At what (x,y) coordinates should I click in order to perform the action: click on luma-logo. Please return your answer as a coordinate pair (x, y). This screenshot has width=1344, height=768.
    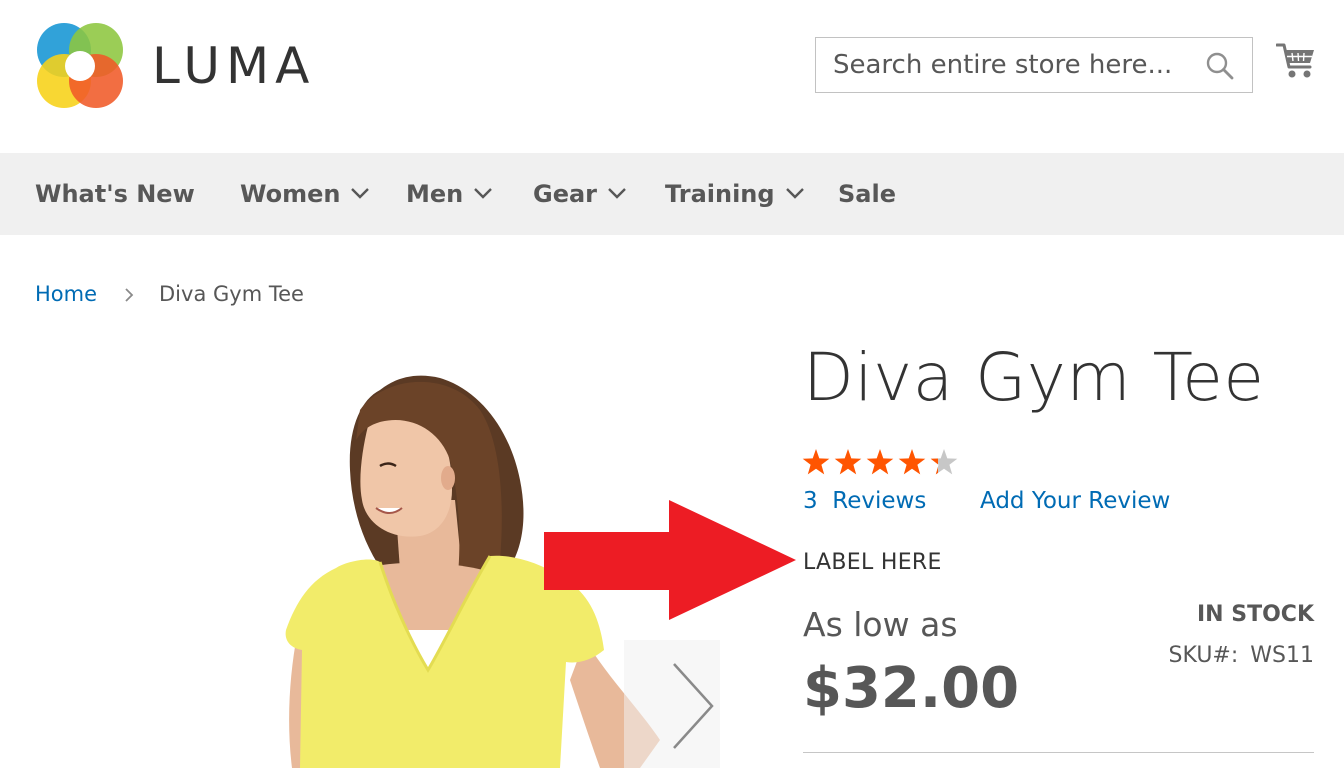
    Looking at the image, I should click on (80, 66).